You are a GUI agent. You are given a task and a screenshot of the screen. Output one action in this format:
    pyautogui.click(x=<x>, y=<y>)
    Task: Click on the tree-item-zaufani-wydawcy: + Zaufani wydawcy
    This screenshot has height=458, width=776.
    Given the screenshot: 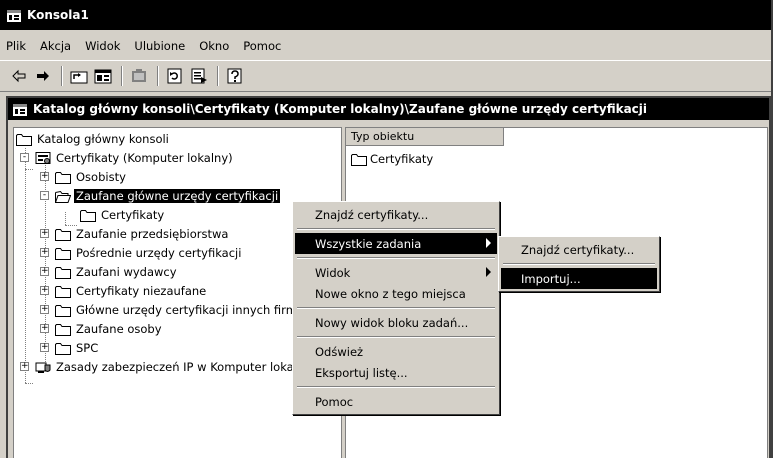 What is the action you would take?
    pyautogui.click(x=109, y=272)
    